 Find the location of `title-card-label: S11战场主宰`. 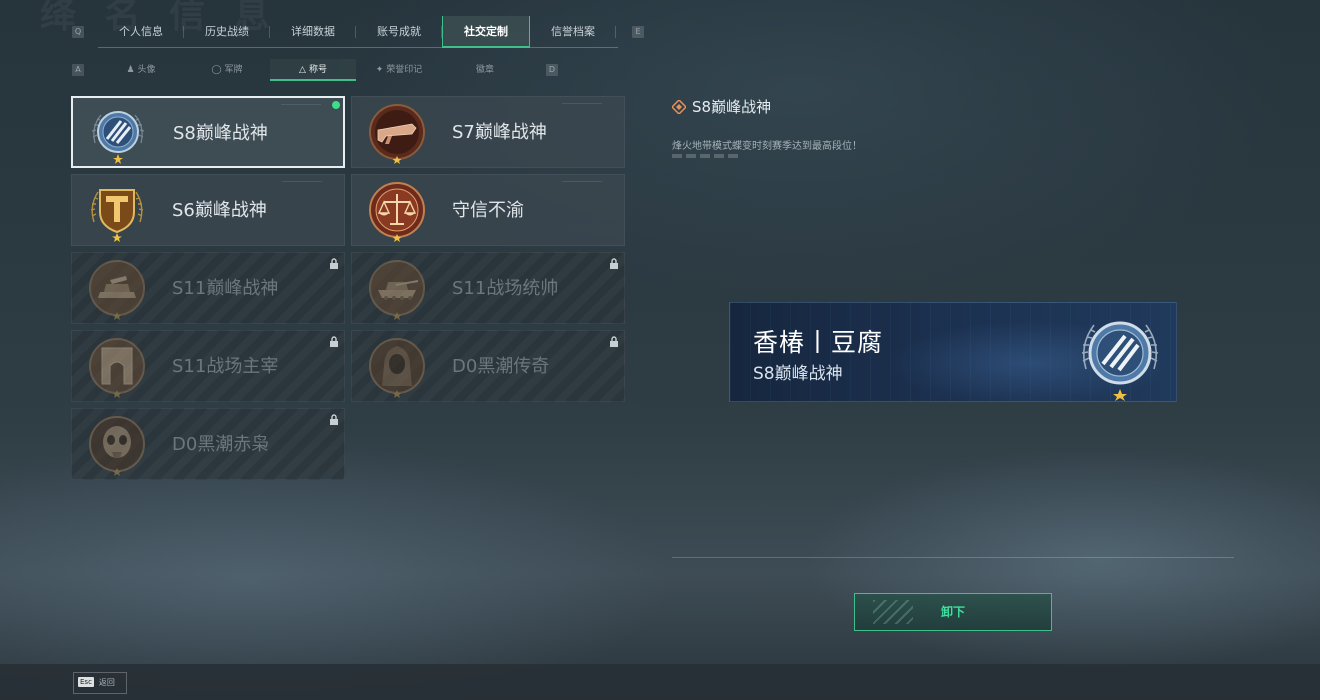

title-card-label: S11战场主宰 is located at coordinates (225, 366).